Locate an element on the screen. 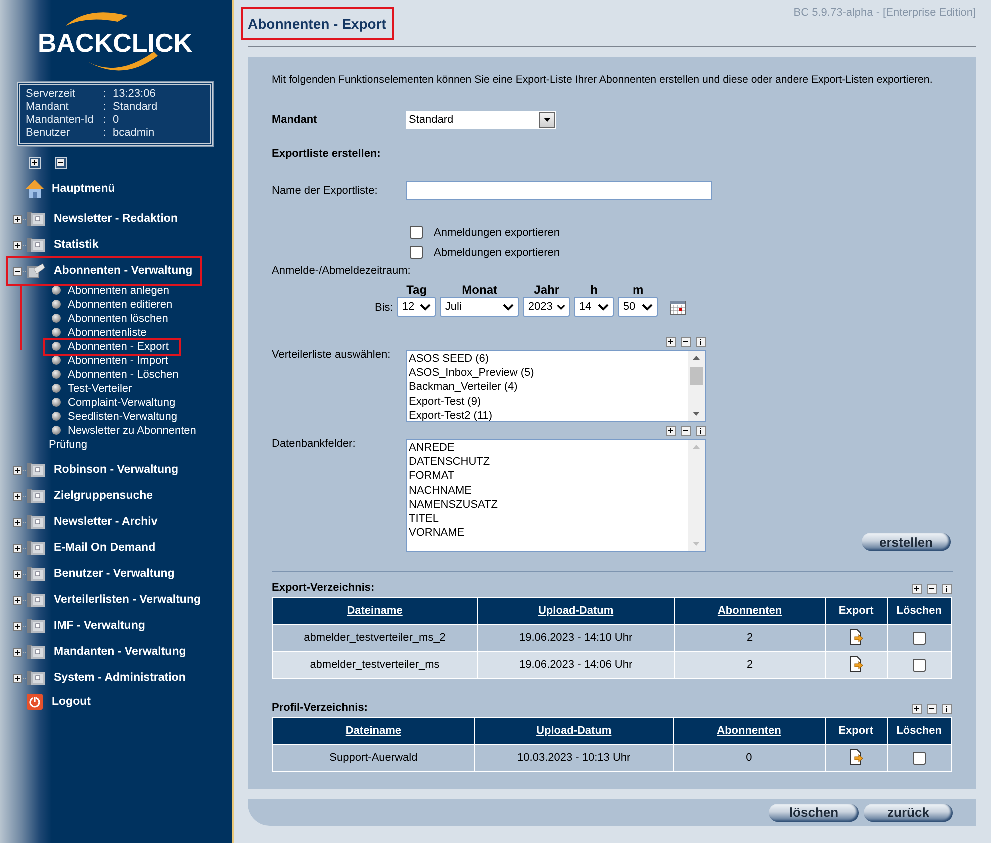  date-select: Juli is located at coordinates (480, 307).